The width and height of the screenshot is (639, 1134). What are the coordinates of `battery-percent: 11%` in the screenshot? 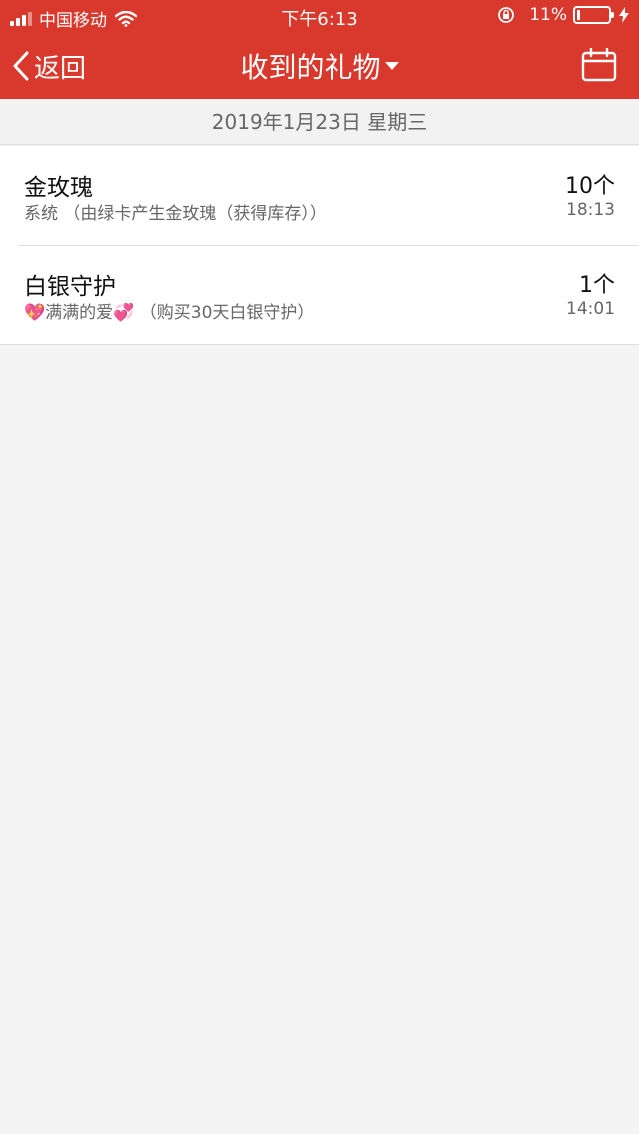 It's located at (548, 15).